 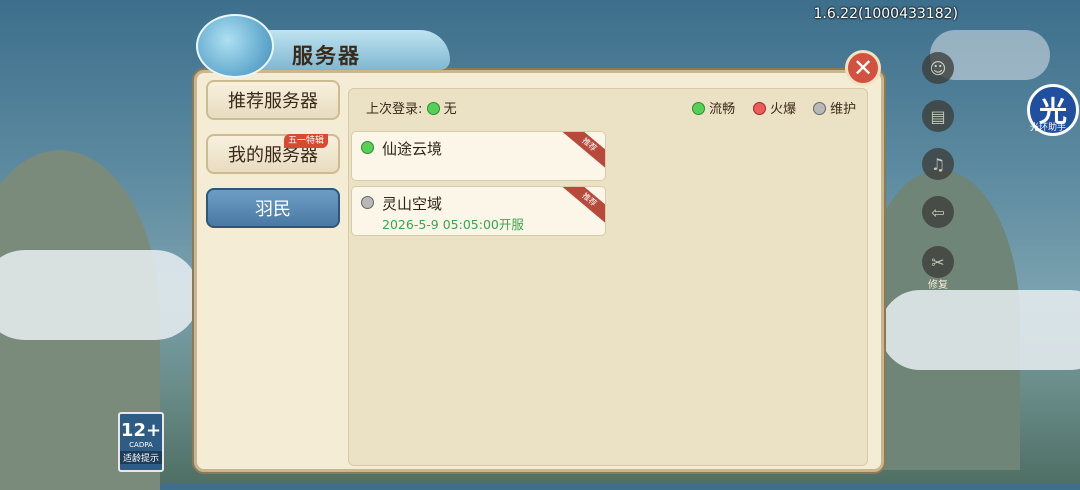 I want to click on close-icon: ✕, so click(x=863, y=68).